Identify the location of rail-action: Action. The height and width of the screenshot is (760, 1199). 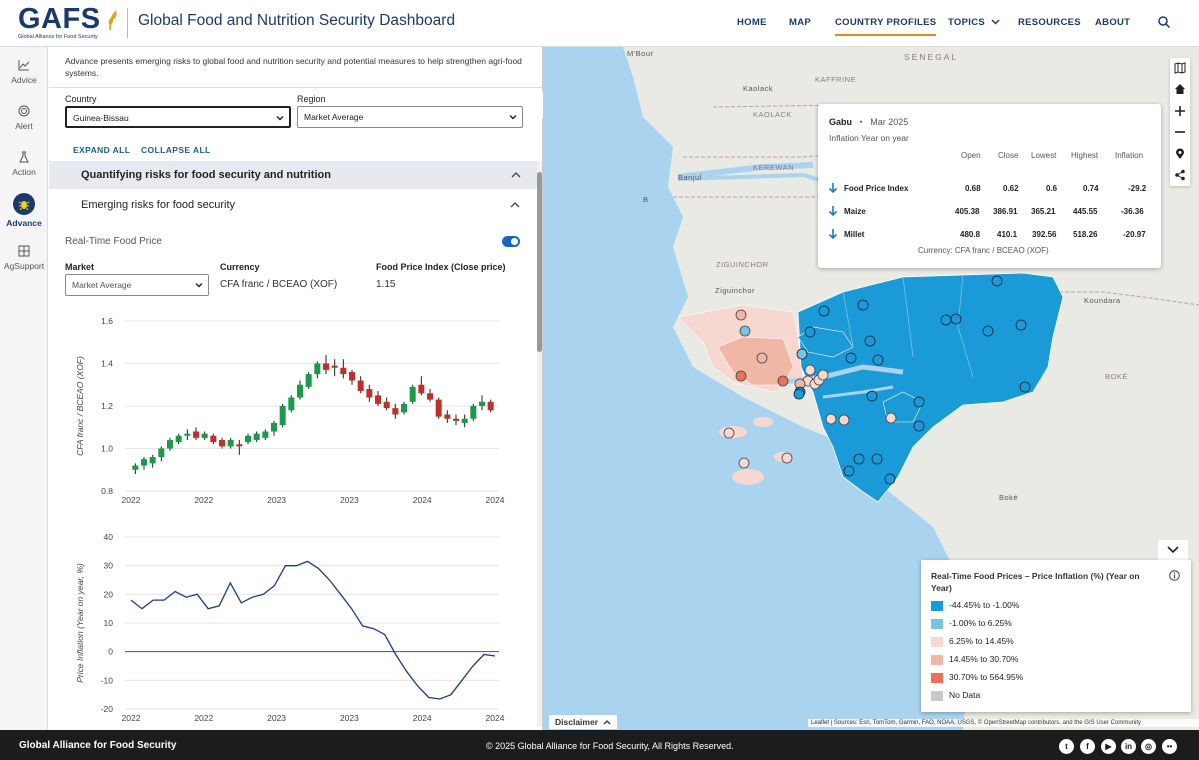
(24, 173).